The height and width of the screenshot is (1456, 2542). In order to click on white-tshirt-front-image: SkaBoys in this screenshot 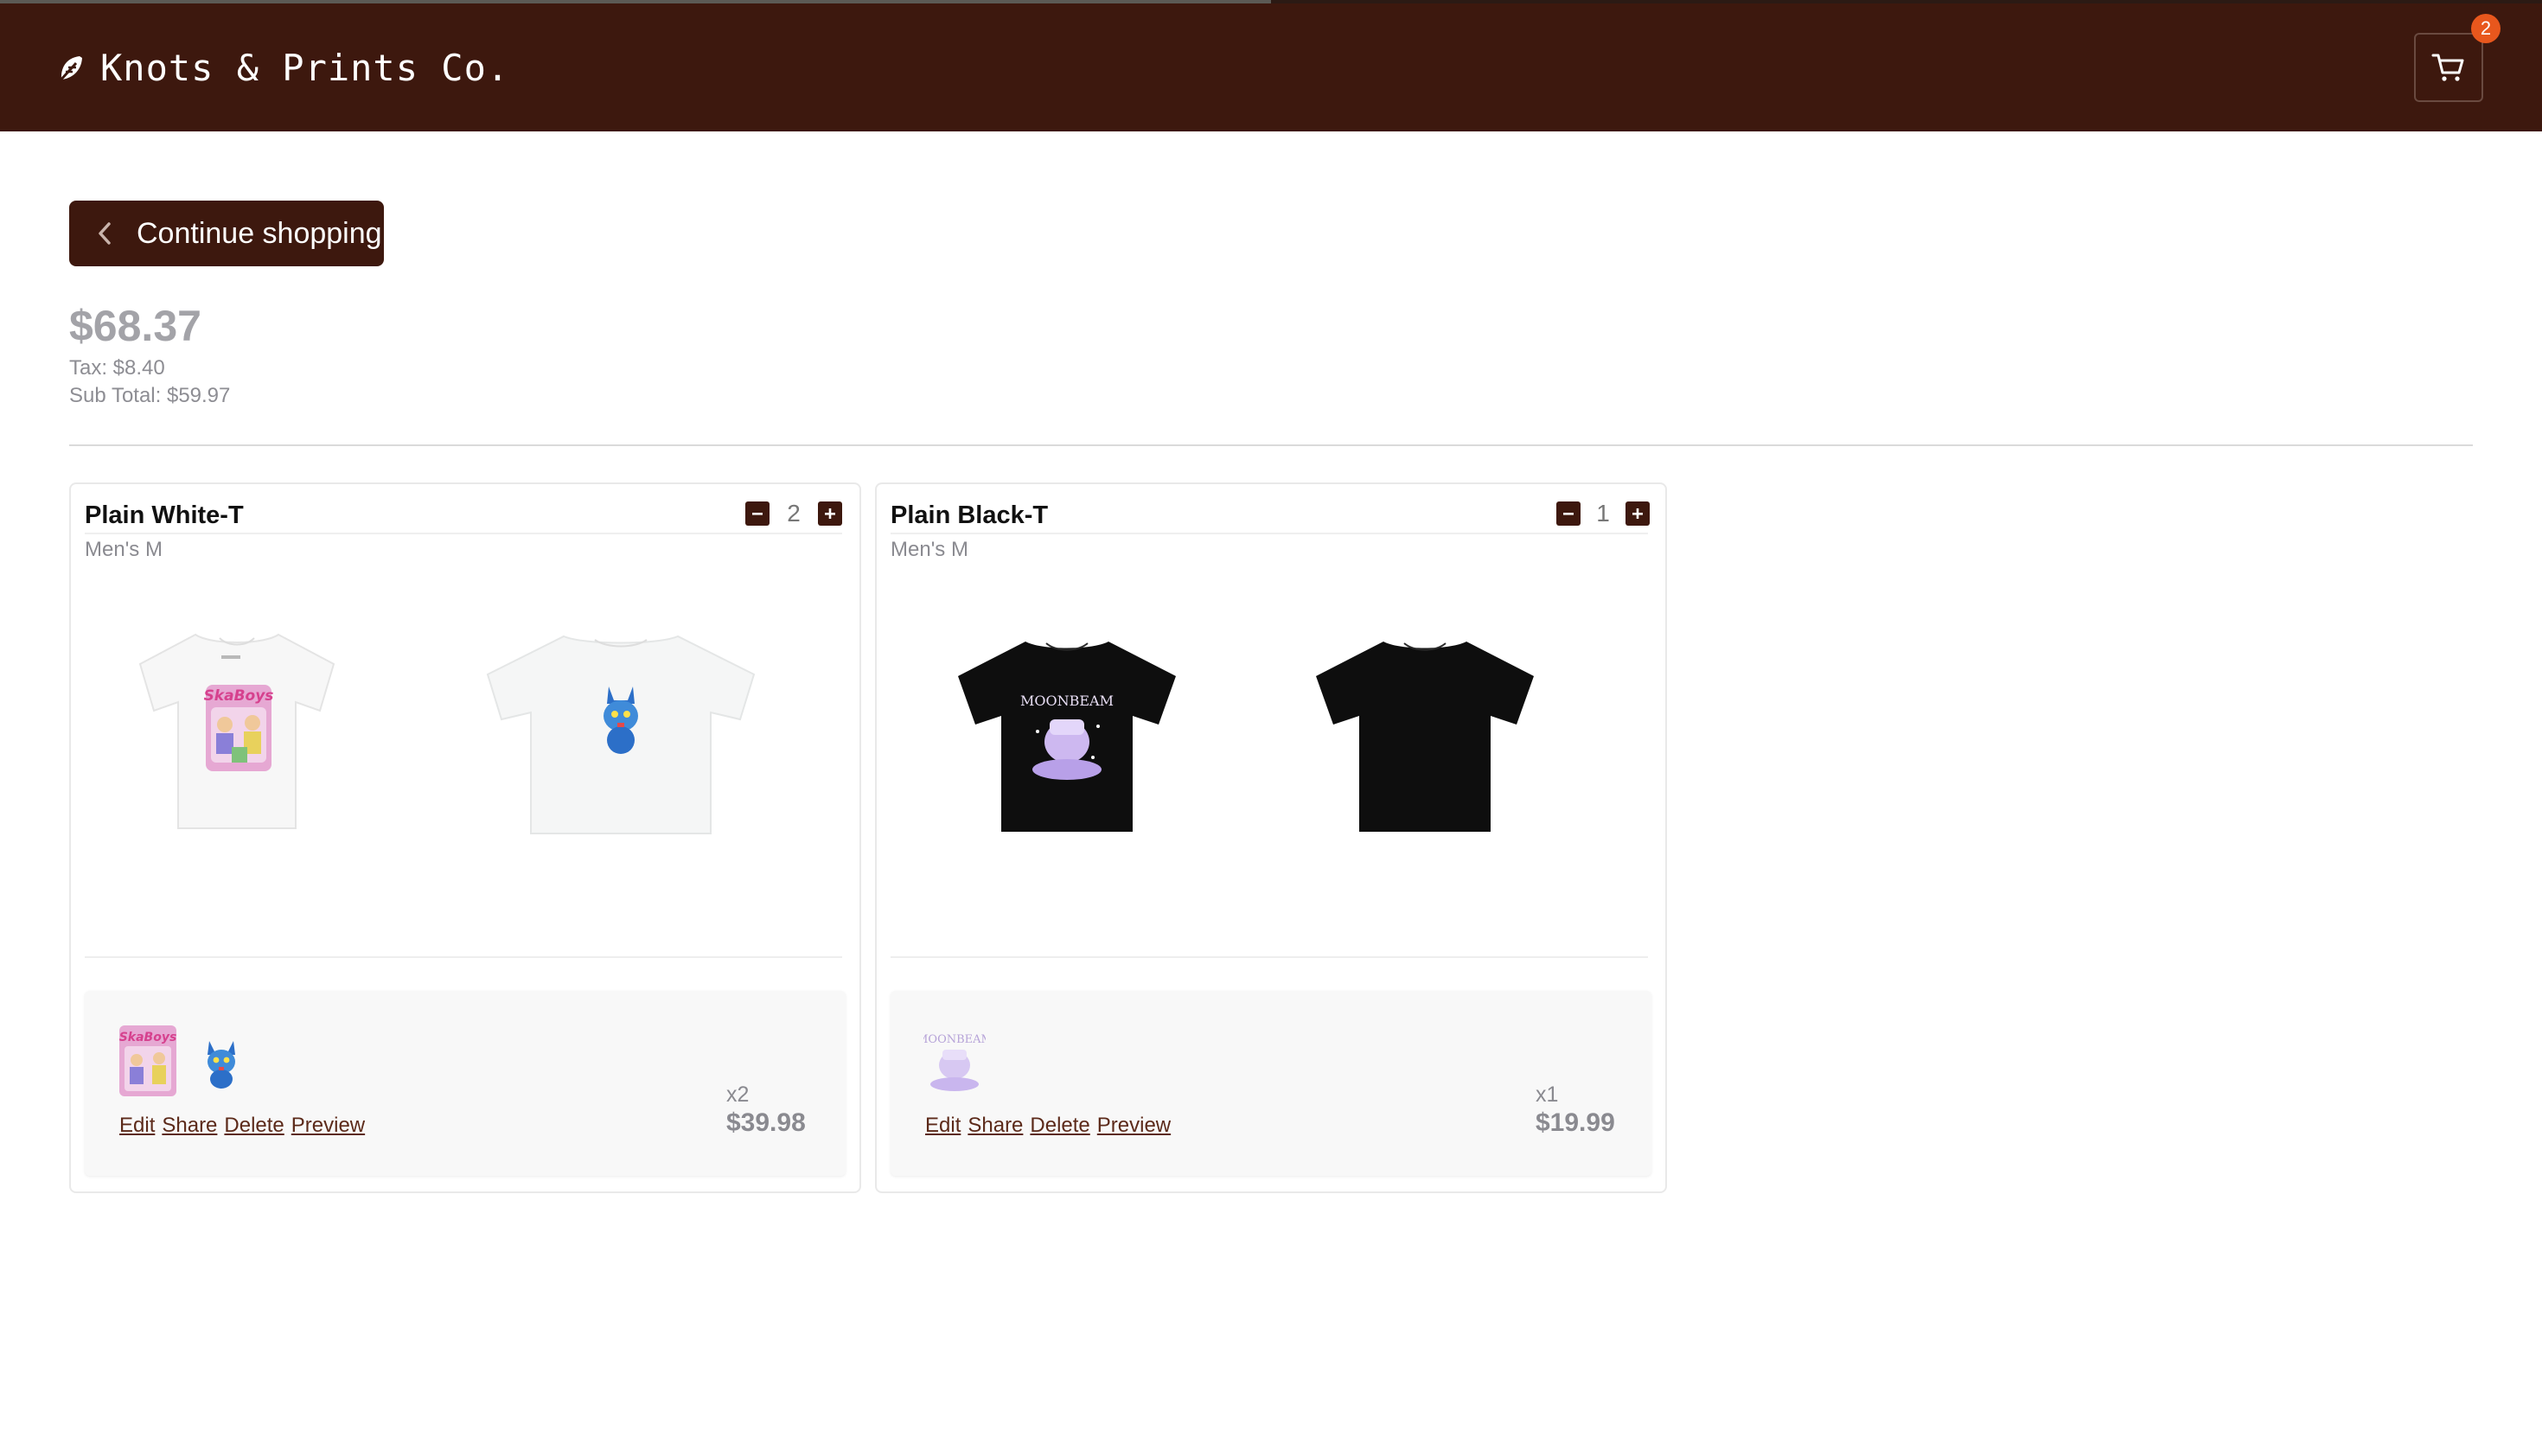, I will do `click(236, 731)`.